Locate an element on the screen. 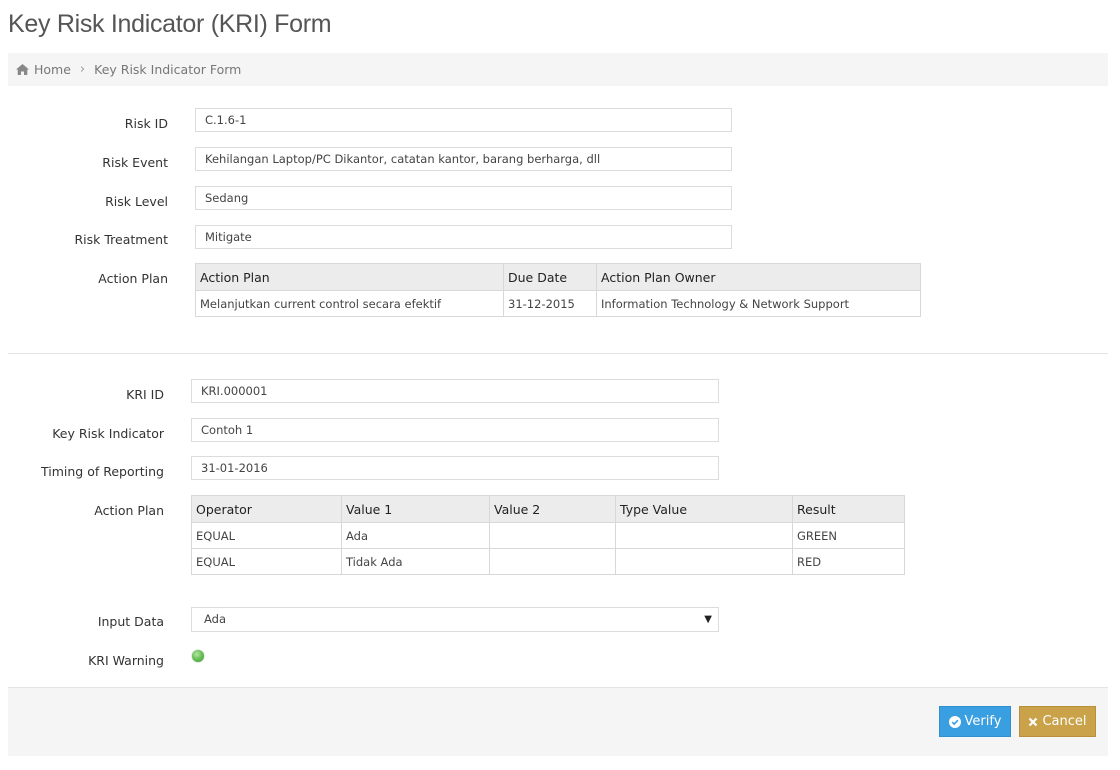  kri-id-label: KRI ID is located at coordinates (145, 394).